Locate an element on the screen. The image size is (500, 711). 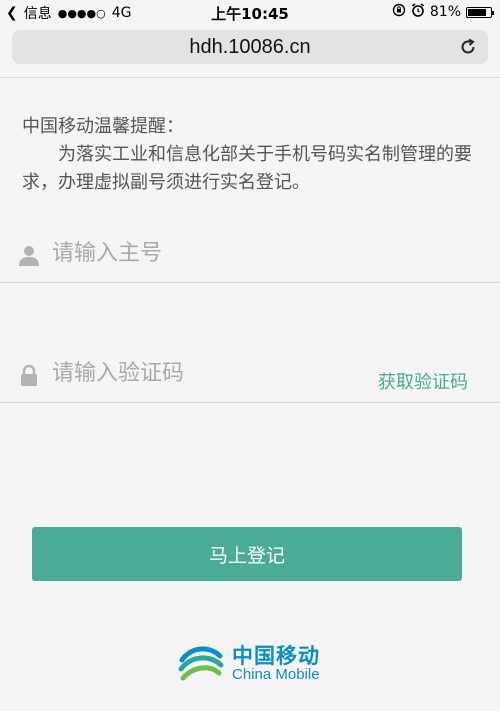
lock-icon is located at coordinates (29, 375).